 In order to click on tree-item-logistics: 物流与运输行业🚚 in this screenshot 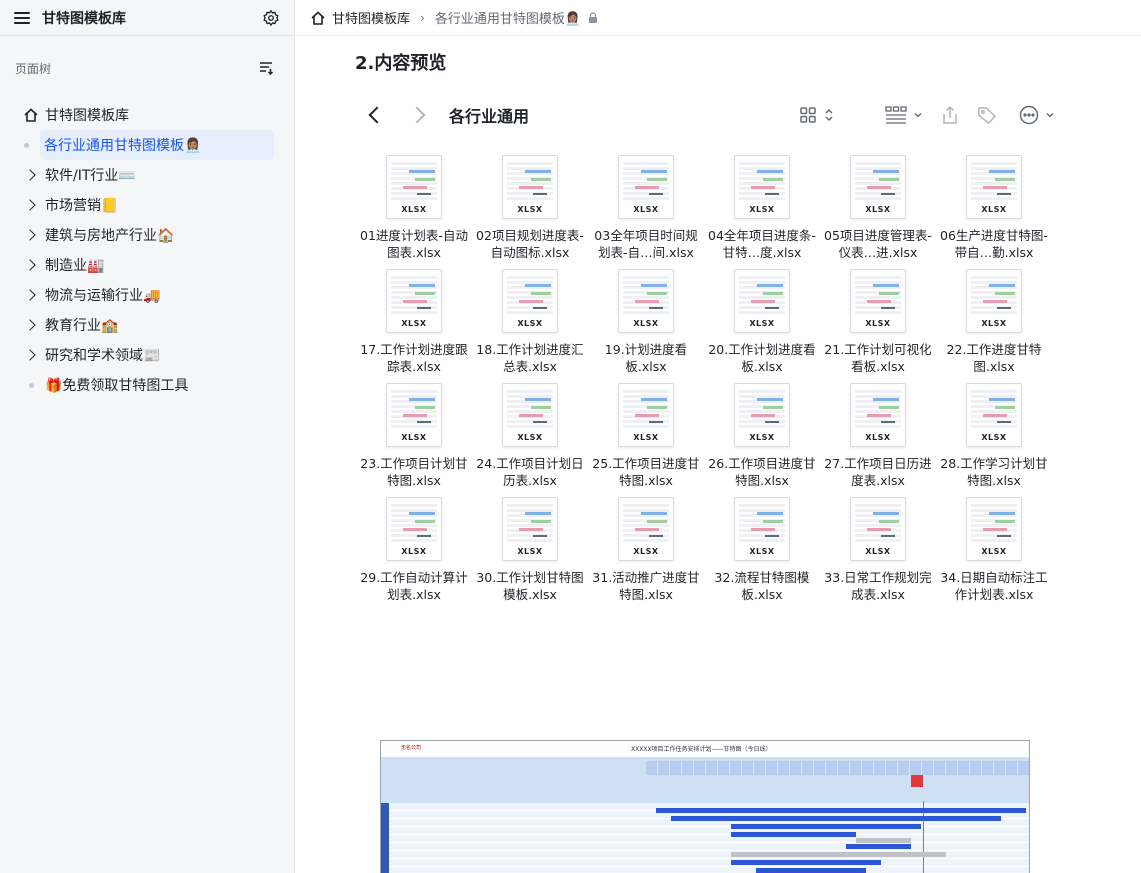, I will do `click(148, 295)`.